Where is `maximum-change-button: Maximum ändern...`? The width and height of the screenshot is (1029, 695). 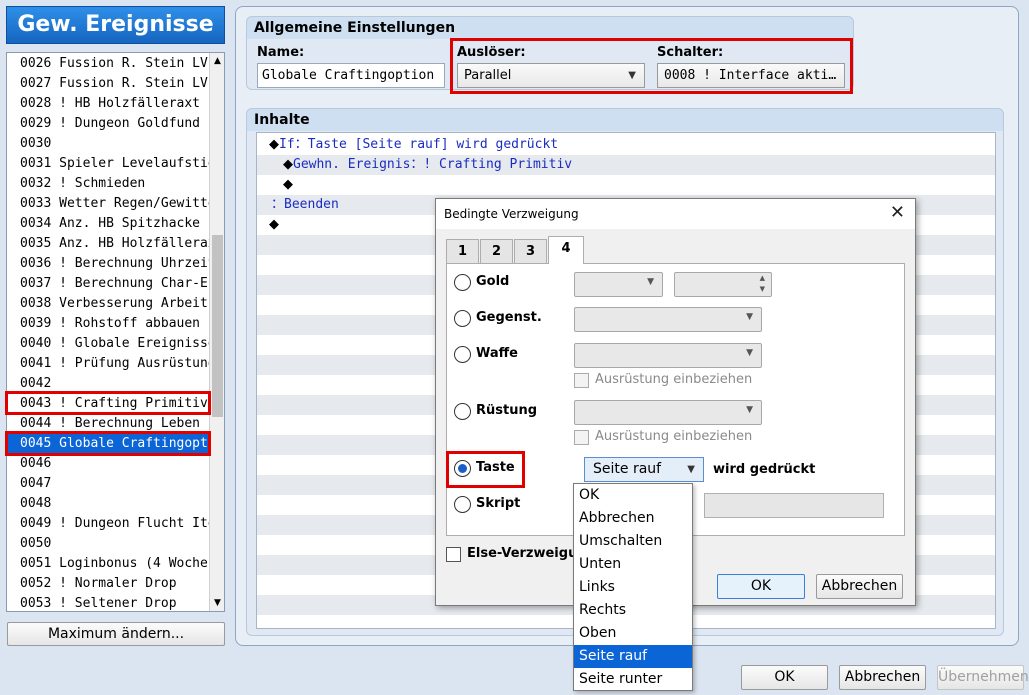
maximum-change-button: Maximum ändern... is located at coordinates (116, 634).